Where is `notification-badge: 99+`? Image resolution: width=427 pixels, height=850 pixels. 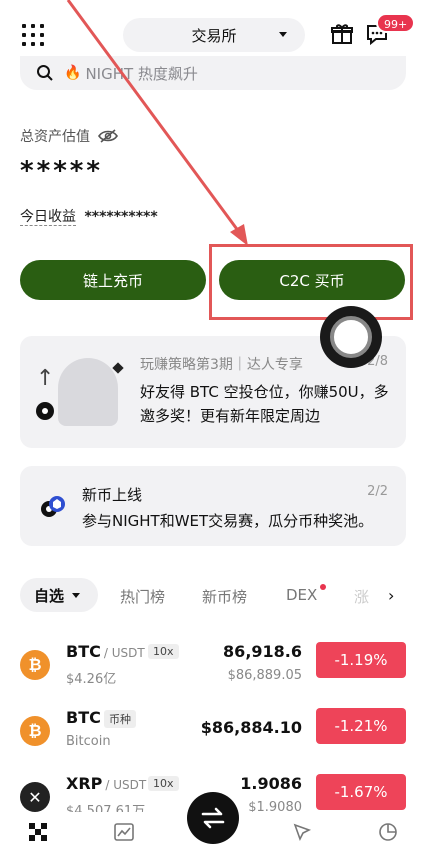 notification-badge: 99+ is located at coordinates (396, 23).